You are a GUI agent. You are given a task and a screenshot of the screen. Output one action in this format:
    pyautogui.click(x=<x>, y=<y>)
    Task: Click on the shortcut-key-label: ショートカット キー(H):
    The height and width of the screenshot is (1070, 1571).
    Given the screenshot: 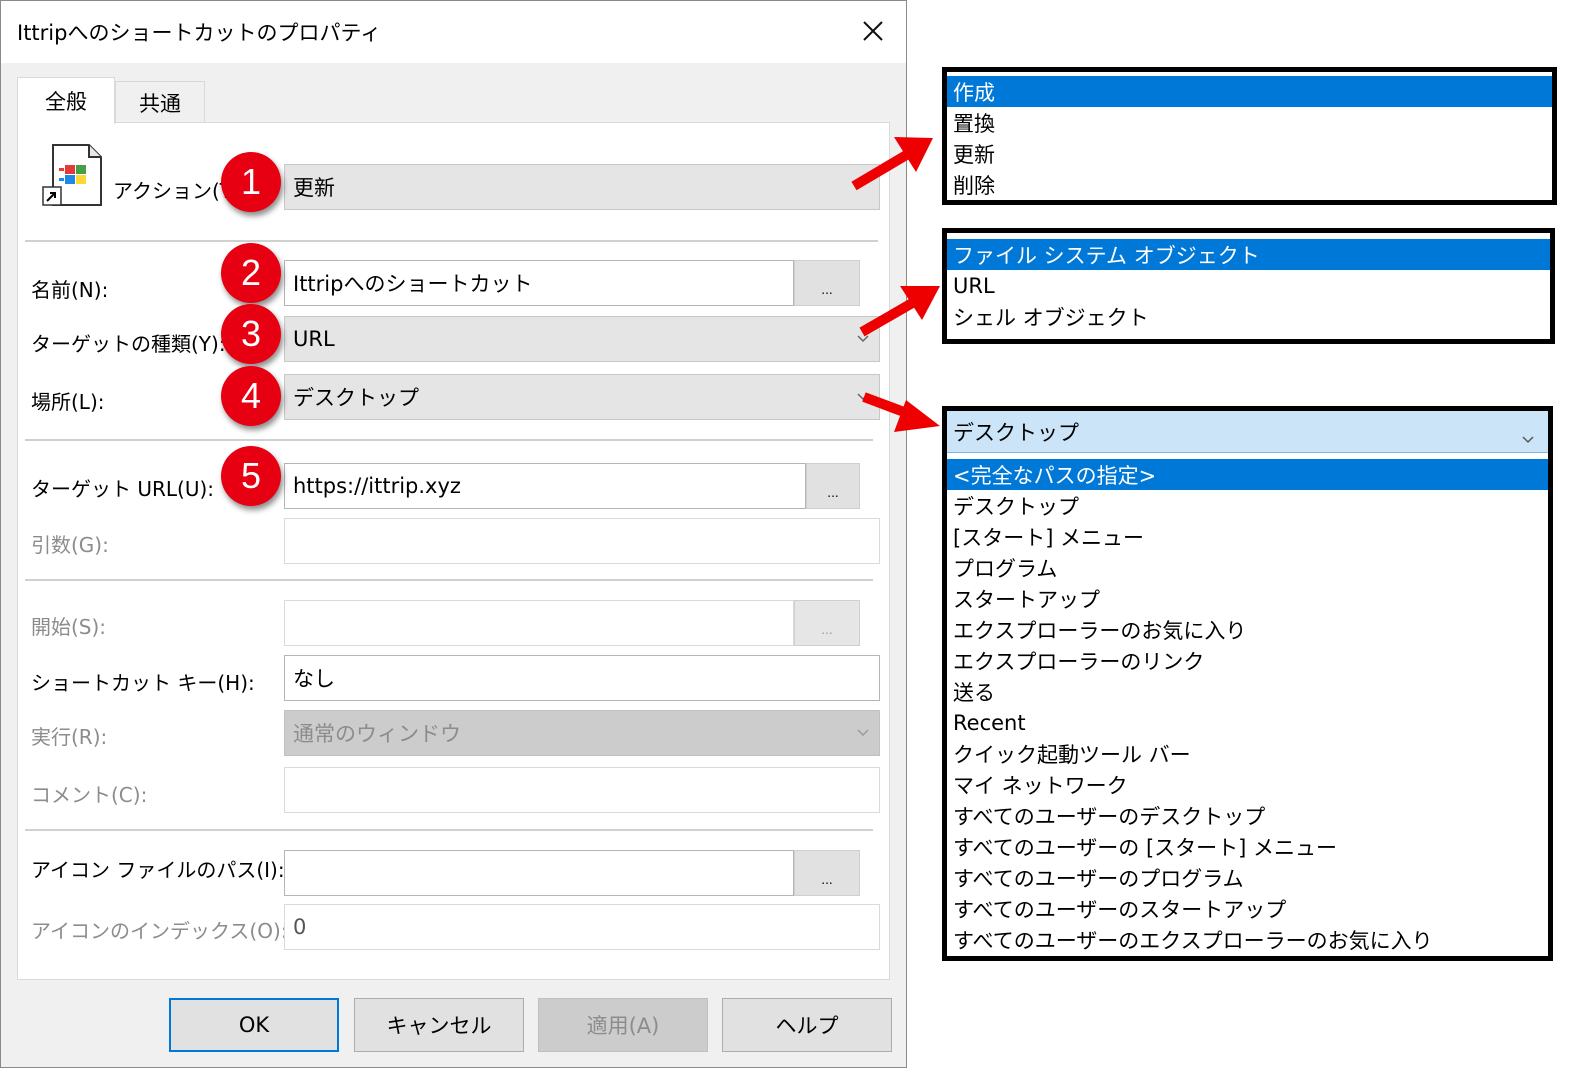 What is the action you would take?
    pyautogui.click(x=143, y=683)
    